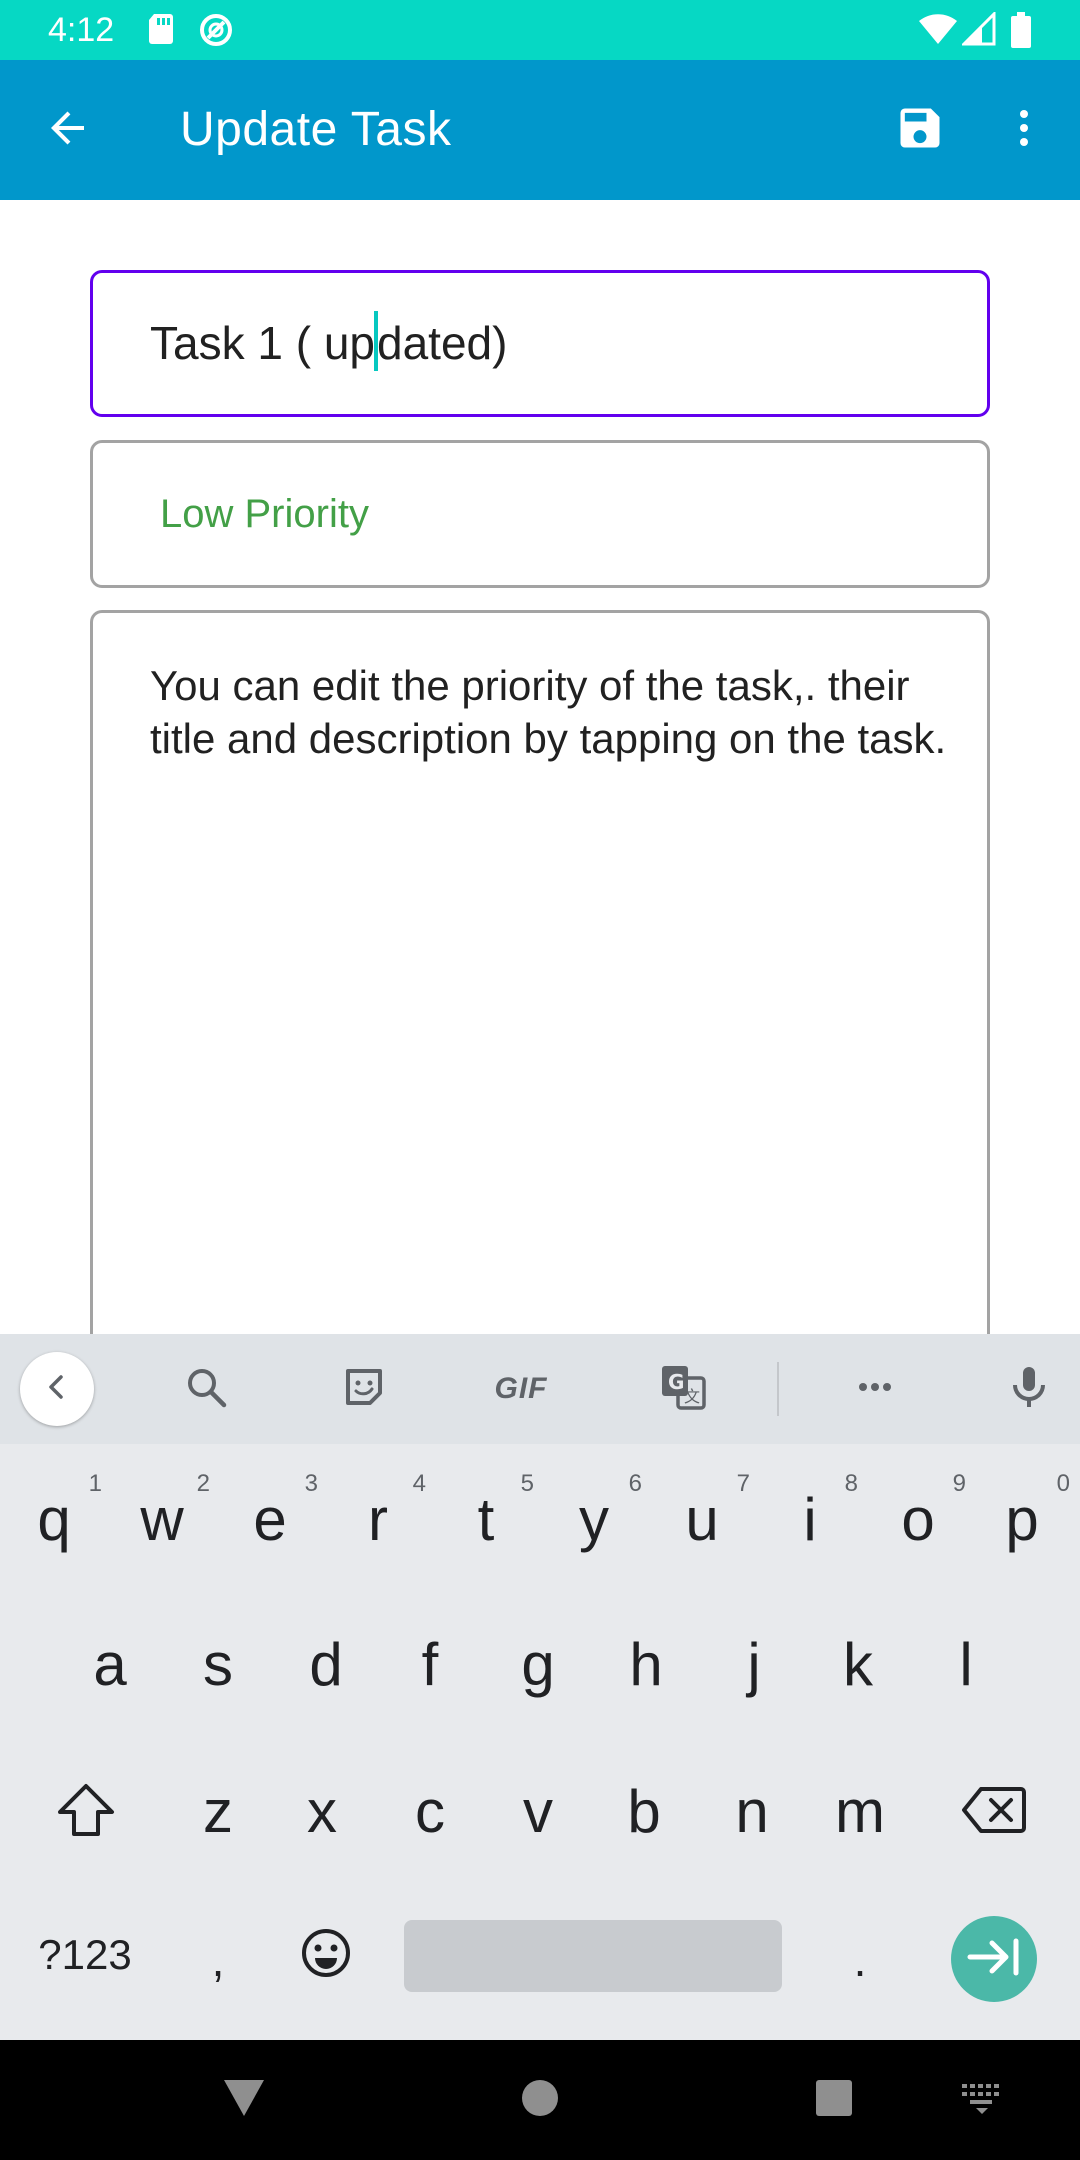 The image size is (1080, 2160). I want to click on mic-icon, so click(1029, 1389).